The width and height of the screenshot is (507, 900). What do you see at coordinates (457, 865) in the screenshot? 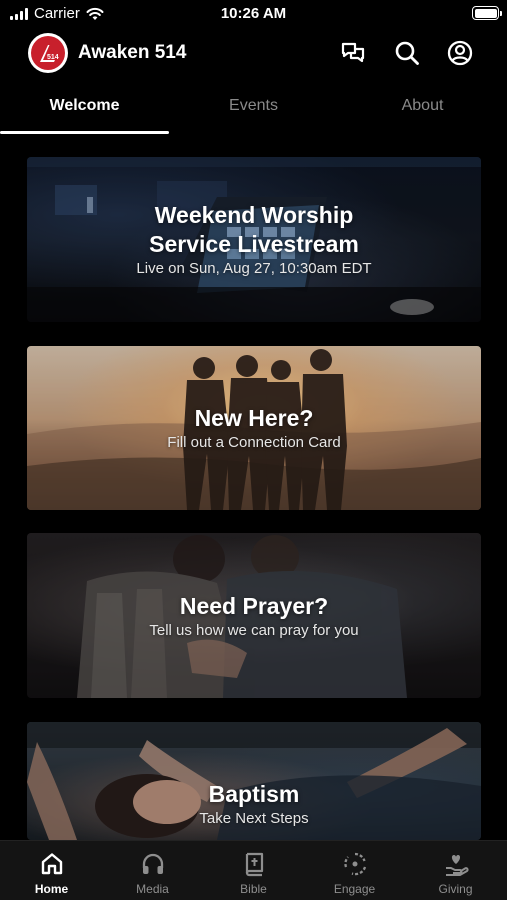
I see `giving-icon` at bounding box center [457, 865].